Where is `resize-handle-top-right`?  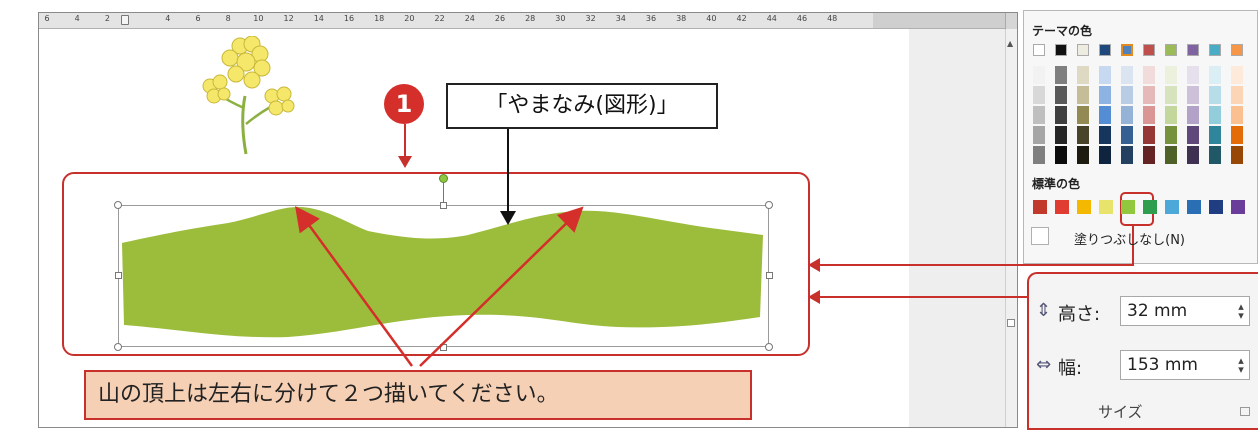
resize-handle-top-right is located at coordinates (769, 205).